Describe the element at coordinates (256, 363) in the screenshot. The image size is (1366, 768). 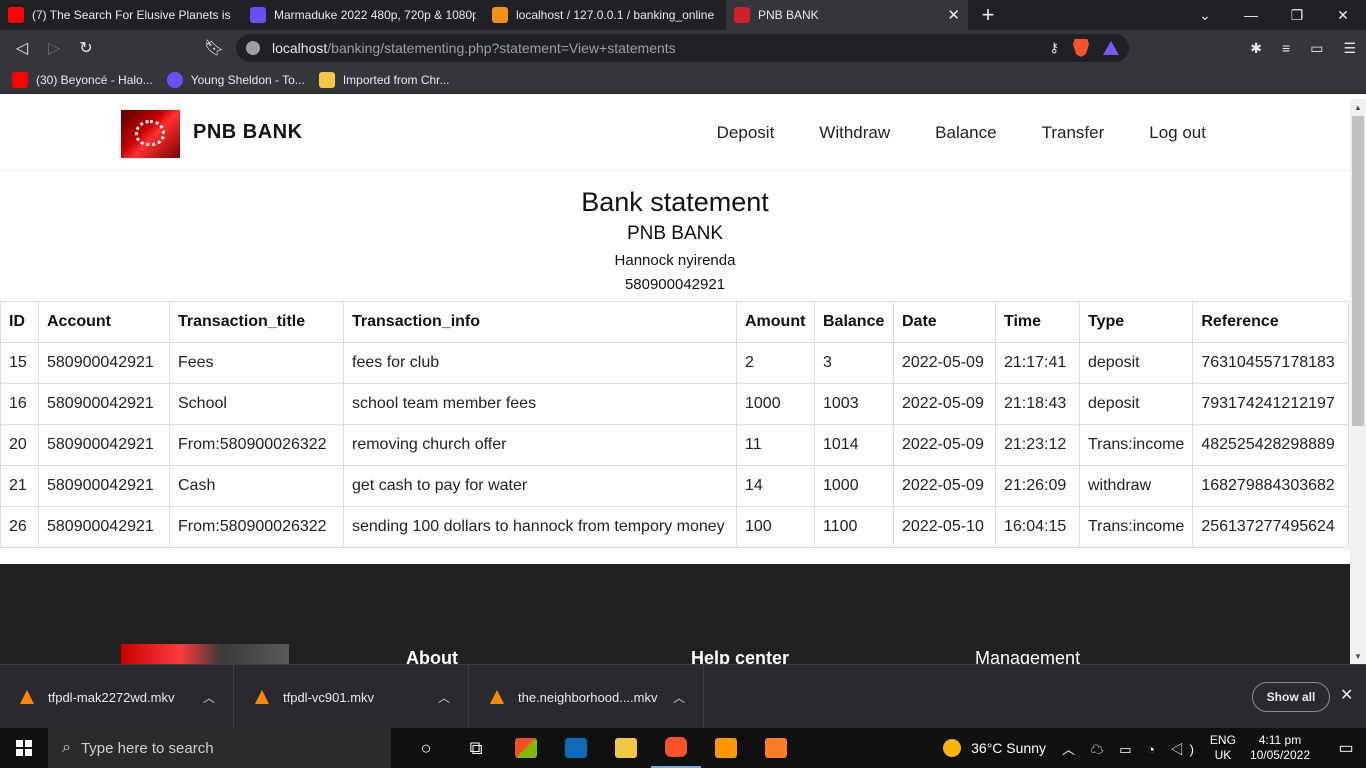
I see `table-cell: Fees` at that location.